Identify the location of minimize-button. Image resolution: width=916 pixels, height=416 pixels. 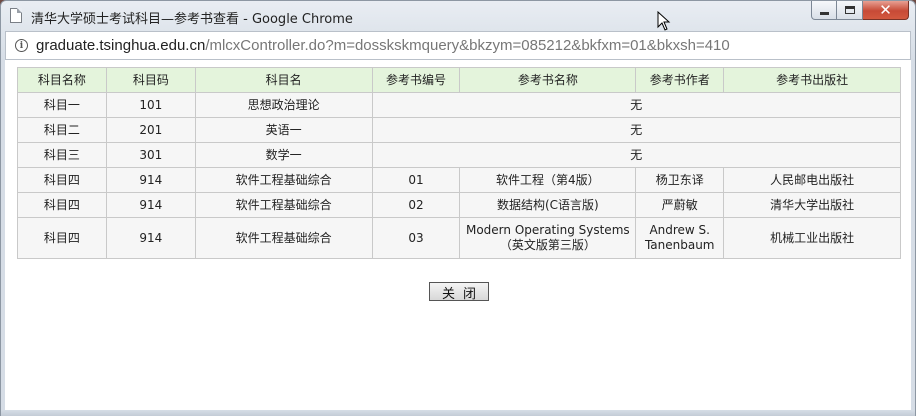
(824, 10).